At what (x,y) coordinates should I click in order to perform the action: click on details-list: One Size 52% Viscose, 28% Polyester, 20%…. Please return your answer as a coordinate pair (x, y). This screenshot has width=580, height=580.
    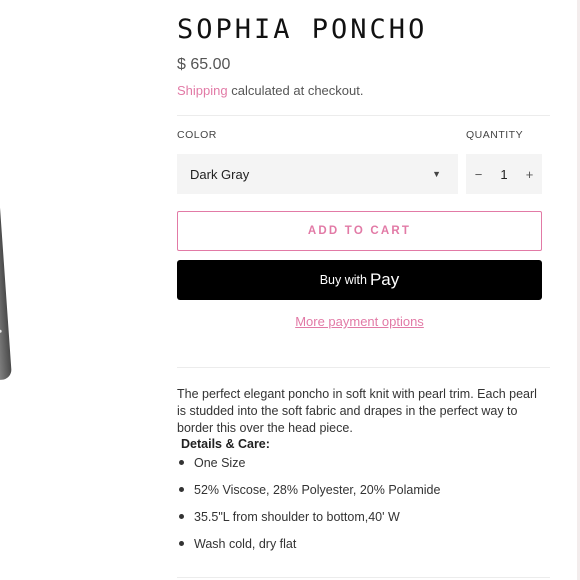
    Looking at the image, I should click on (359, 510).